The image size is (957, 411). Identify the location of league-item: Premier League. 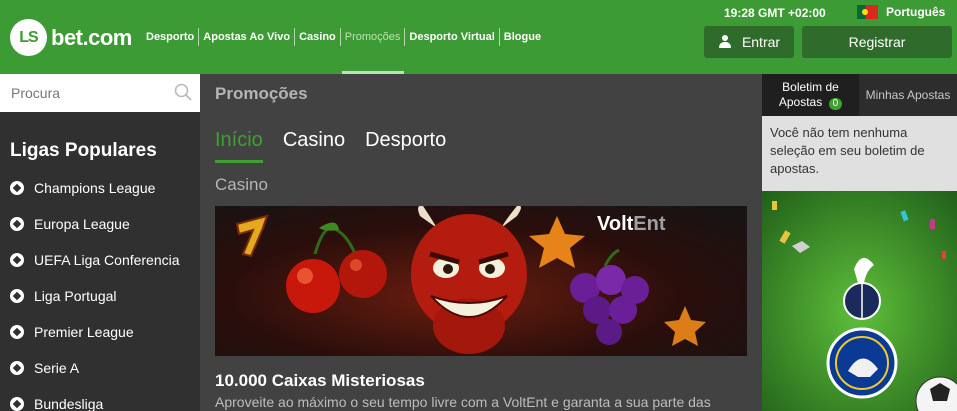
(72, 332).